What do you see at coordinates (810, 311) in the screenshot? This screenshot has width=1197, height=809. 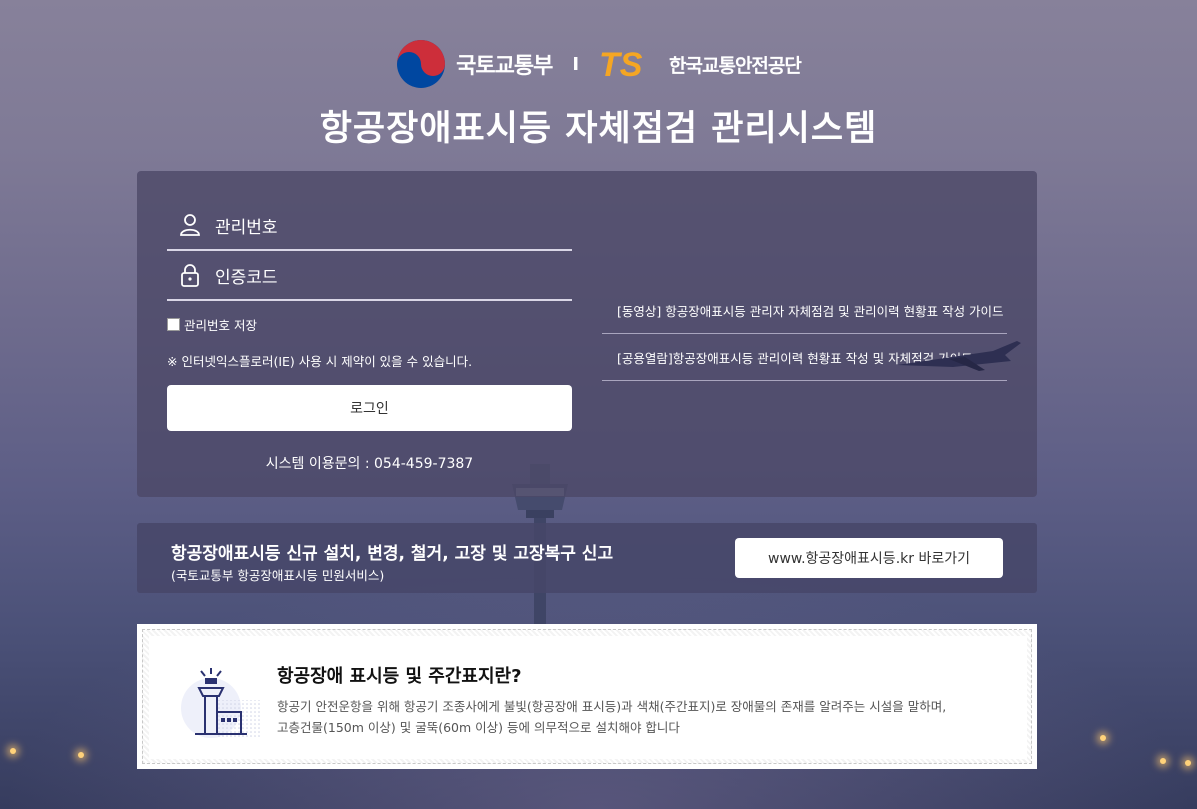 I see `guide-link-label: [동영상] 항공장애표시등 관리자 자체점검 및 관리이력 현황표 작성 가이드` at bounding box center [810, 311].